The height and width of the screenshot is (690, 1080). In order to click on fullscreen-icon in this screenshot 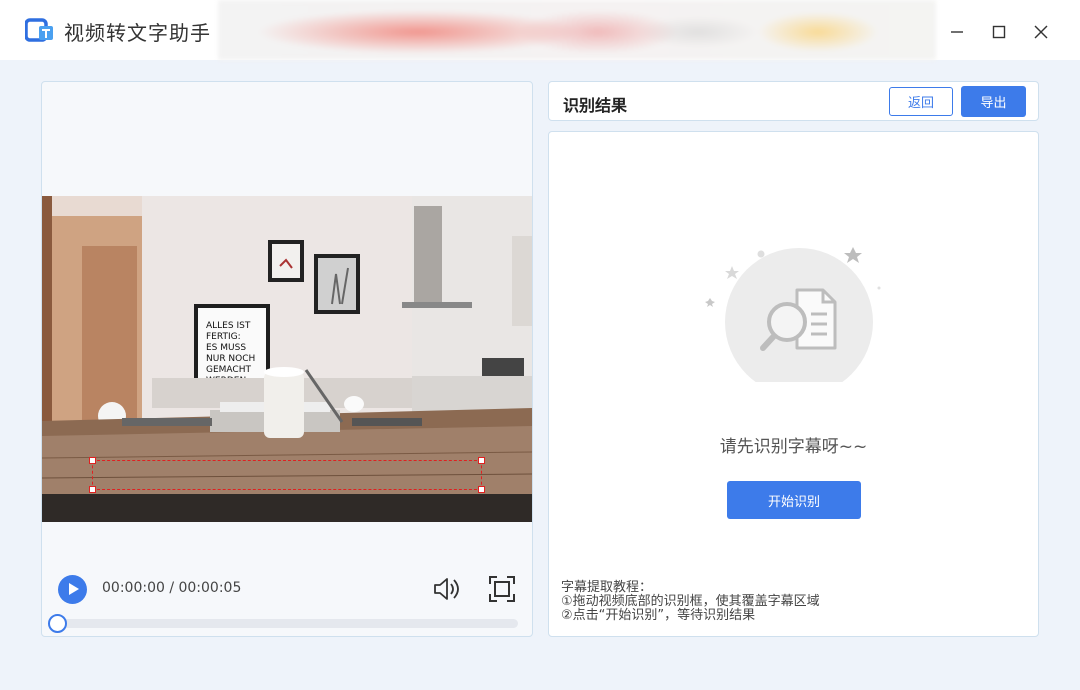, I will do `click(502, 589)`.